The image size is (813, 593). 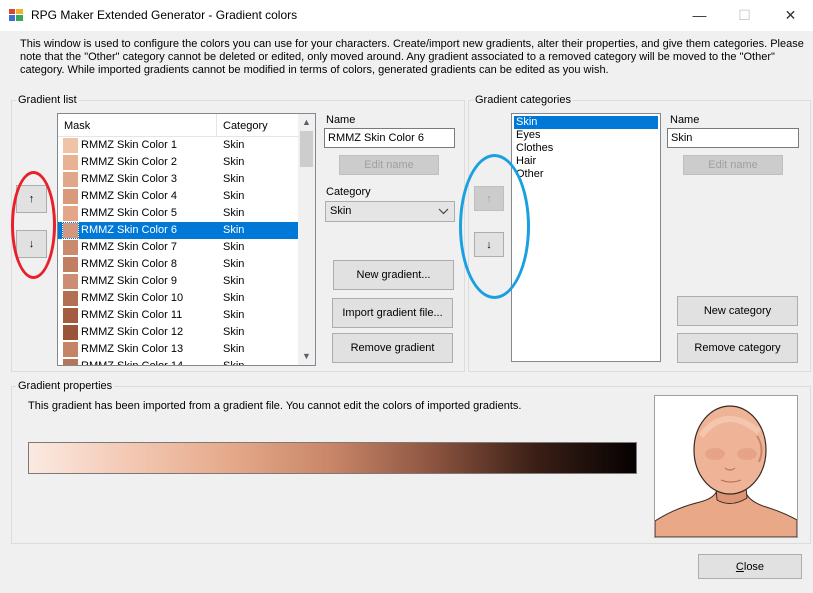 I want to click on category-list-item: Clothes, so click(x=534, y=148).